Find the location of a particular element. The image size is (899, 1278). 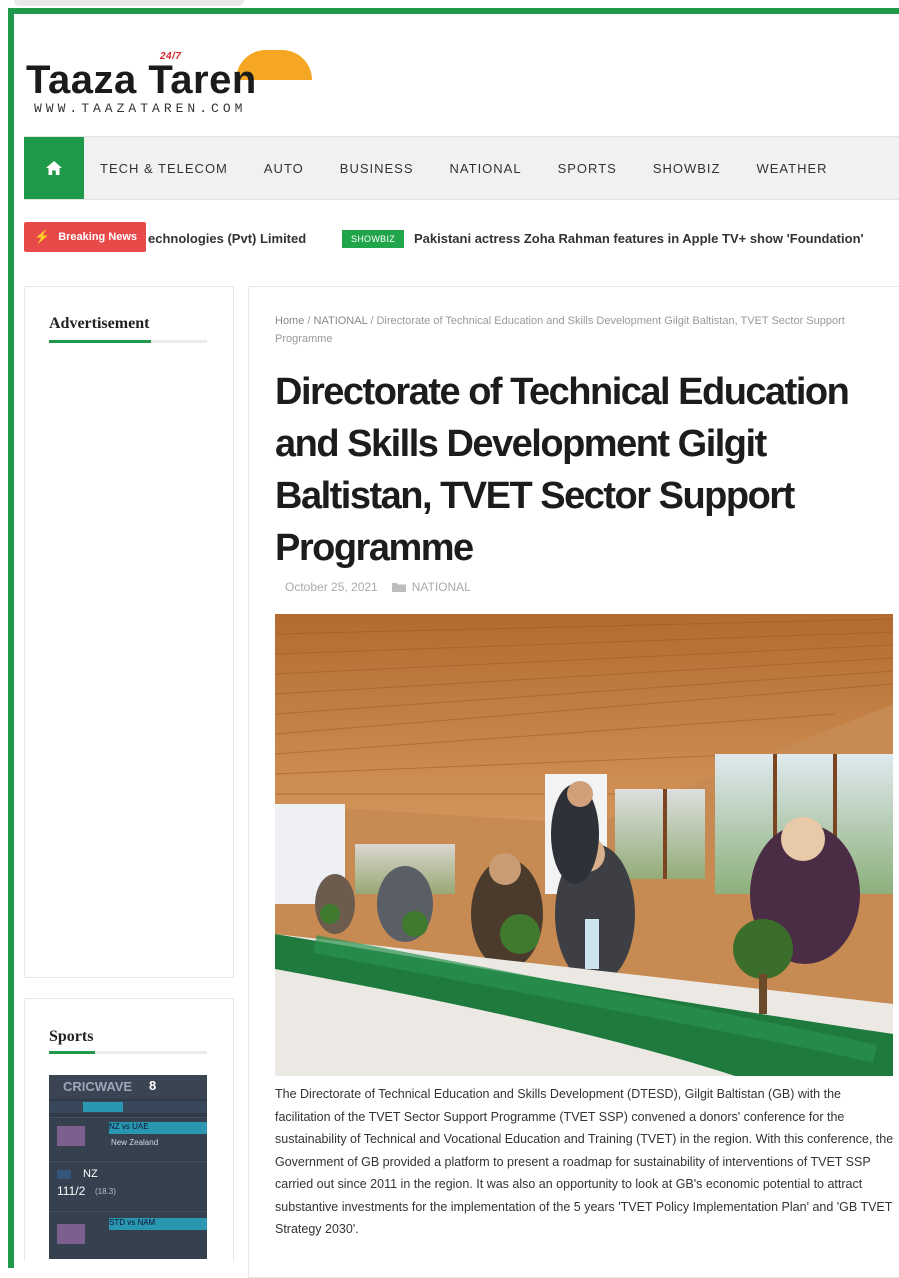

nav-item-national: NATIONAL is located at coordinates (486, 168).